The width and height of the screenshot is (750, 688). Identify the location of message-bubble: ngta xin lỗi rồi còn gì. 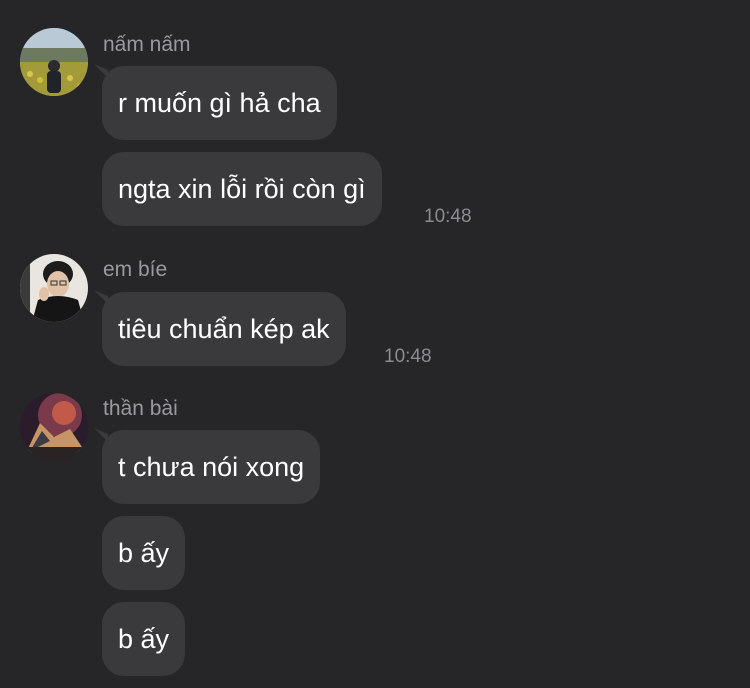
(242, 189).